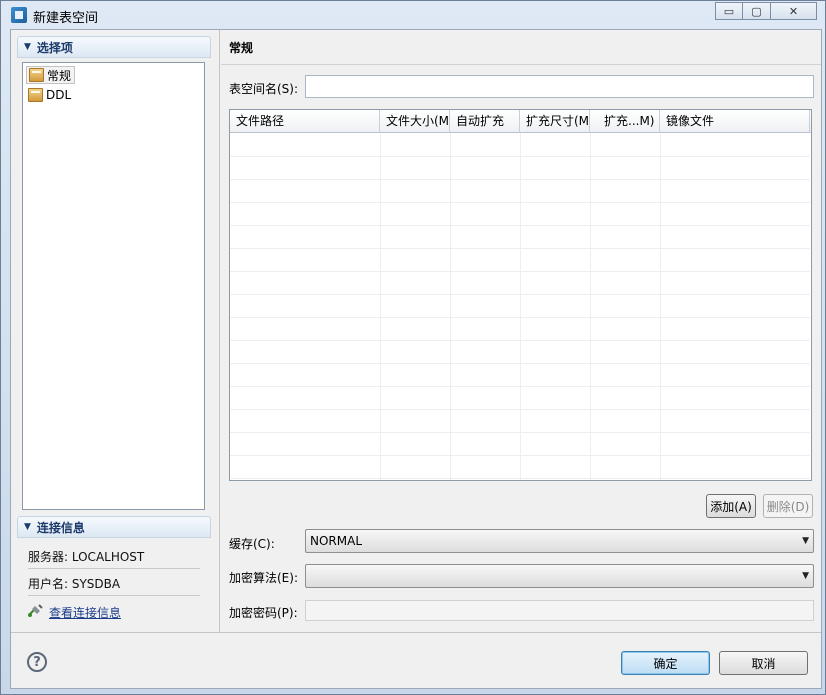 The image size is (826, 695). What do you see at coordinates (559, 610) in the screenshot?
I see `encrypt-password-input` at bounding box center [559, 610].